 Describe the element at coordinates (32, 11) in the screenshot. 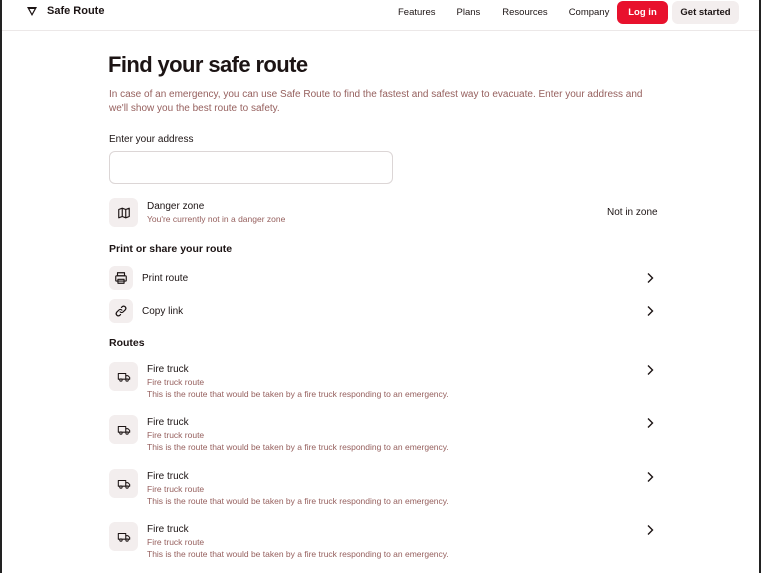

I see `logo-icon` at that location.